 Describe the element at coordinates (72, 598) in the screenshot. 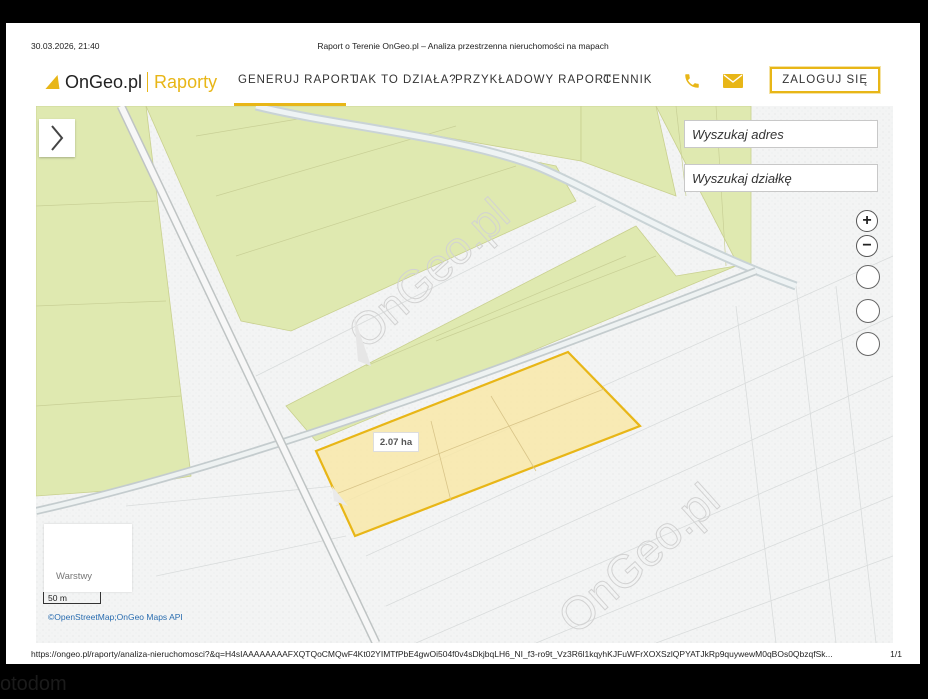

I see `scale-bar: 50 m` at that location.